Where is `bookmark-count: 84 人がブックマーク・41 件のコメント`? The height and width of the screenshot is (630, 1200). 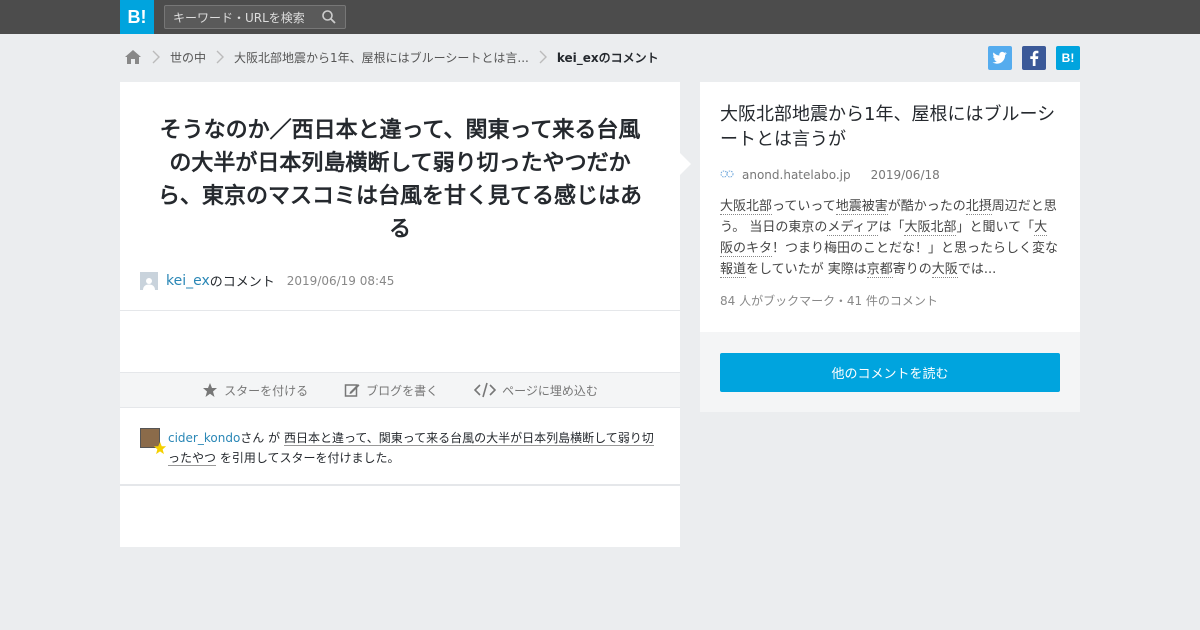 bookmark-count: 84 人がブックマーク・41 件のコメント is located at coordinates (890, 300).